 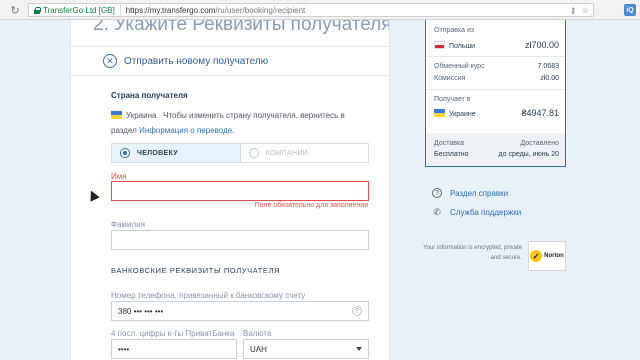 What do you see at coordinates (454, 30) in the screenshot?
I see `send-from-label: Отправка из` at bounding box center [454, 30].